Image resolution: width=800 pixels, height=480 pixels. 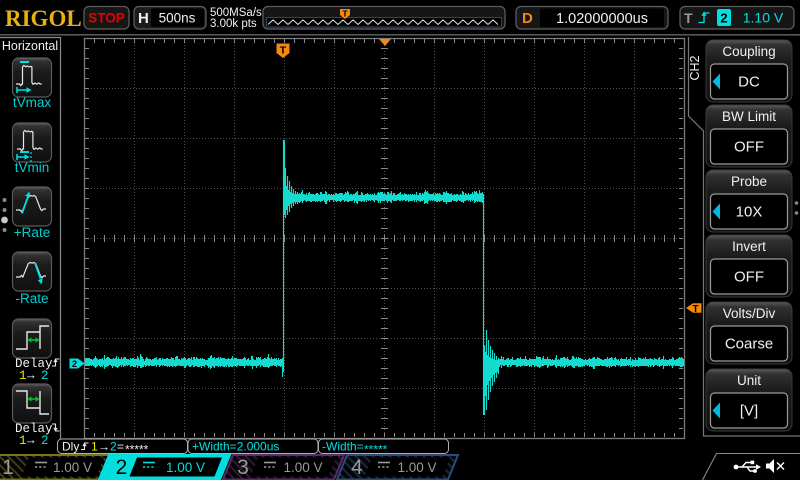 I want to click on svg-text: RIGOL, so click(x=43, y=18).